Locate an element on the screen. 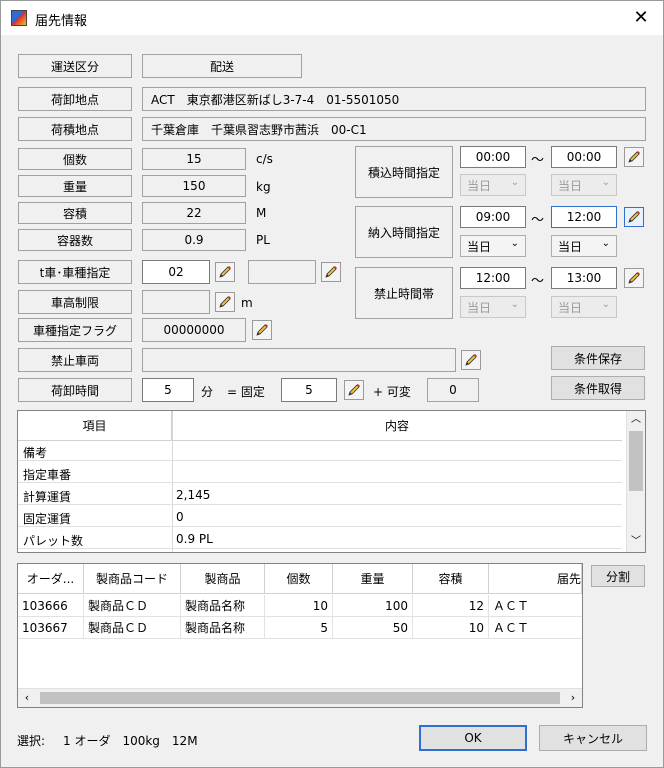 This screenshot has width=664, height=768. selection-label: 選択: is located at coordinates (31, 741).